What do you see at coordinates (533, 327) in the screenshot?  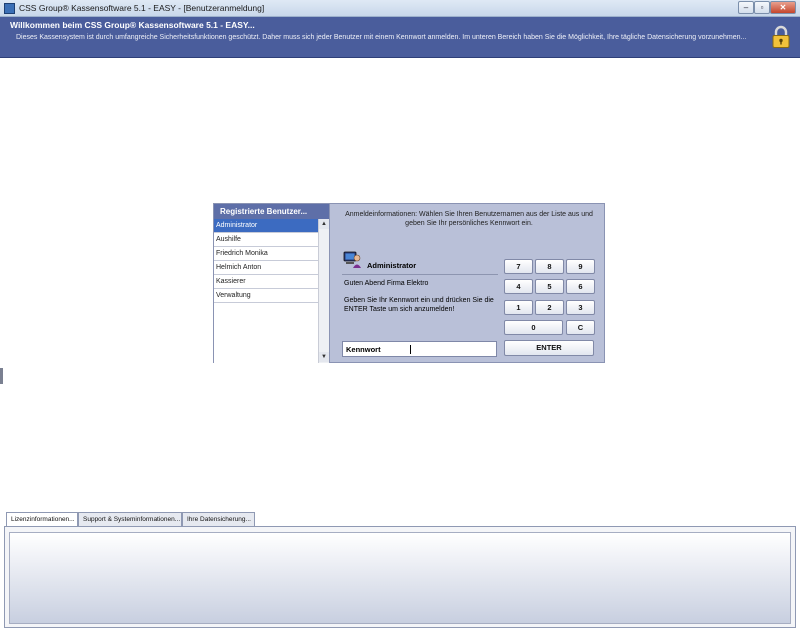 I see `keypad-0-button: 0` at bounding box center [533, 327].